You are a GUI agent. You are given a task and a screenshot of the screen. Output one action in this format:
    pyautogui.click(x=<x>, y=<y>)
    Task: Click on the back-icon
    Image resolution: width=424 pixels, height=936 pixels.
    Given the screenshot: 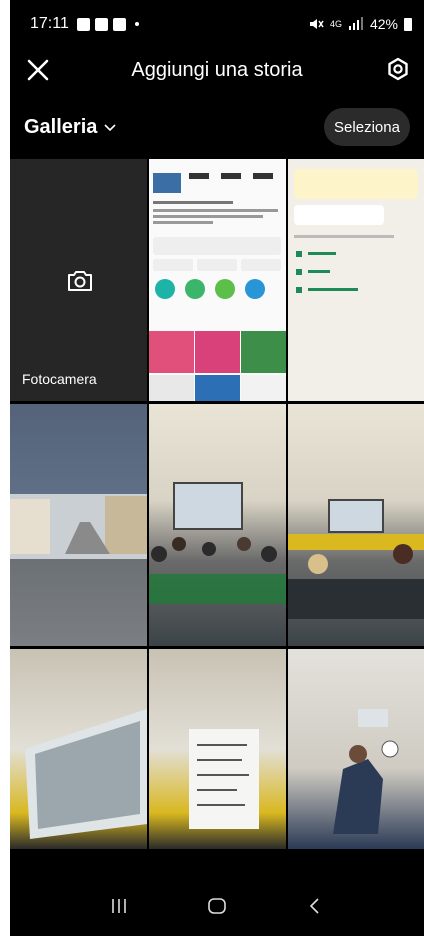 What is the action you would take?
    pyautogui.click(x=314, y=906)
    